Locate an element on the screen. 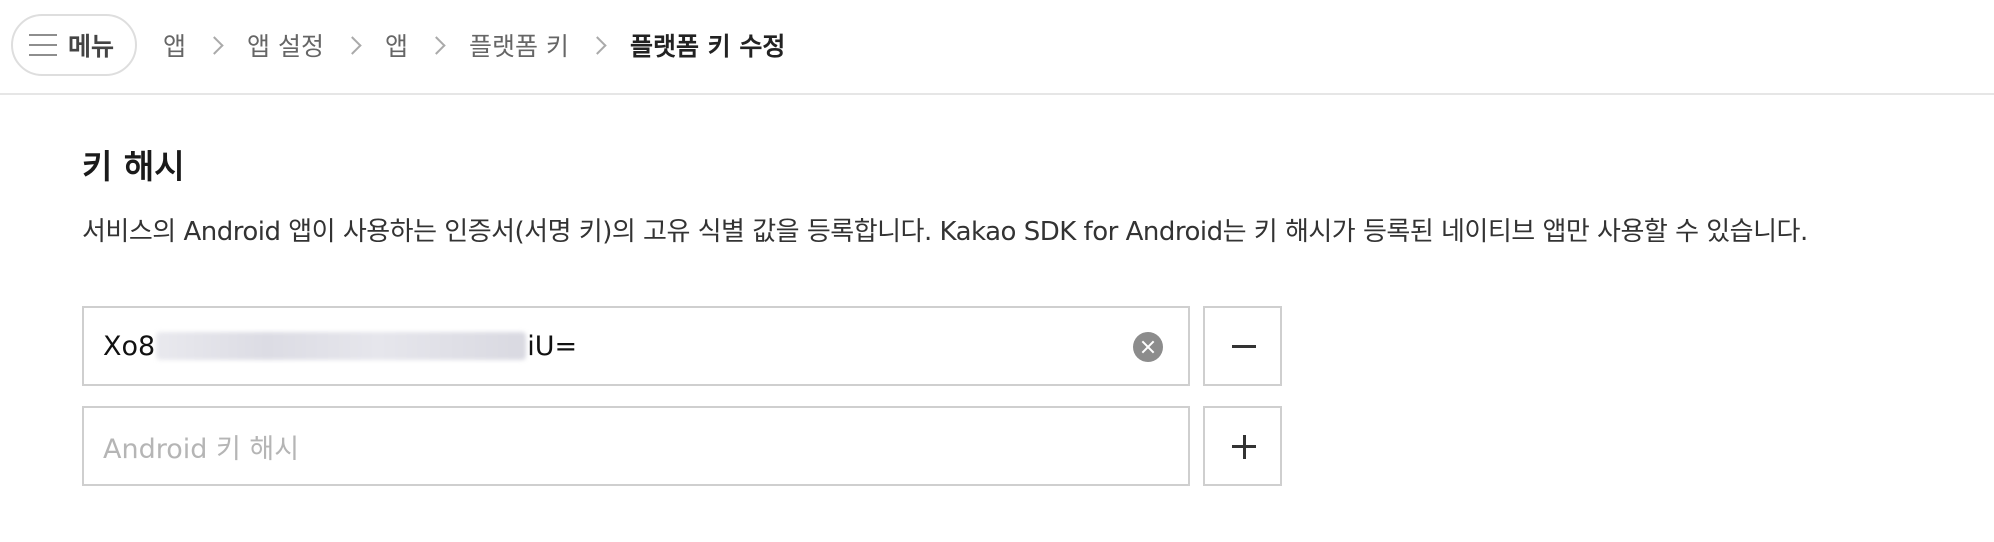  key-hash-value: Xo8 iU= is located at coordinates (340, 346).